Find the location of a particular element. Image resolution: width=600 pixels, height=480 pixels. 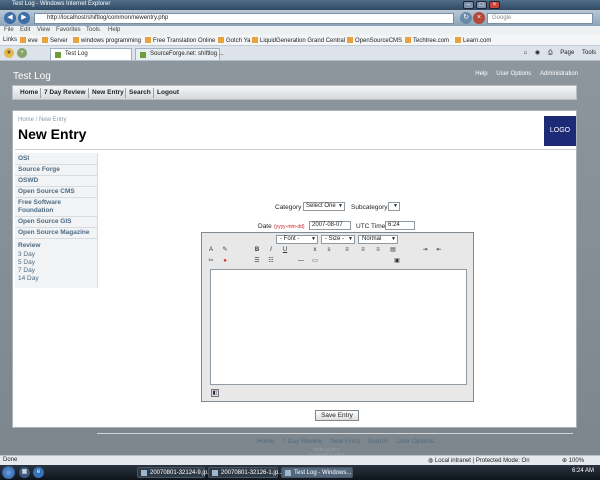

link-item: eve is located at coordinates (29, 40).